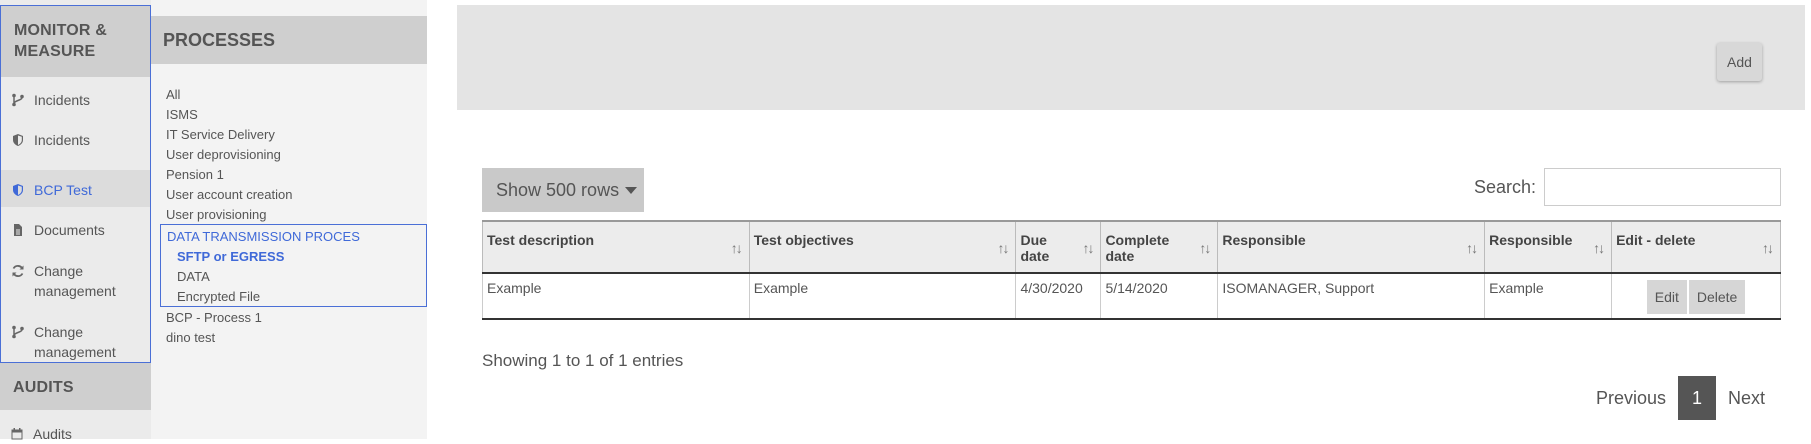 Image resolution: width=1811 pixels, height=444 pixels. What do you see at coordinates (541, 240) in the screenshot?
I see `column-label: Test description` at bounding box center [541, 240].